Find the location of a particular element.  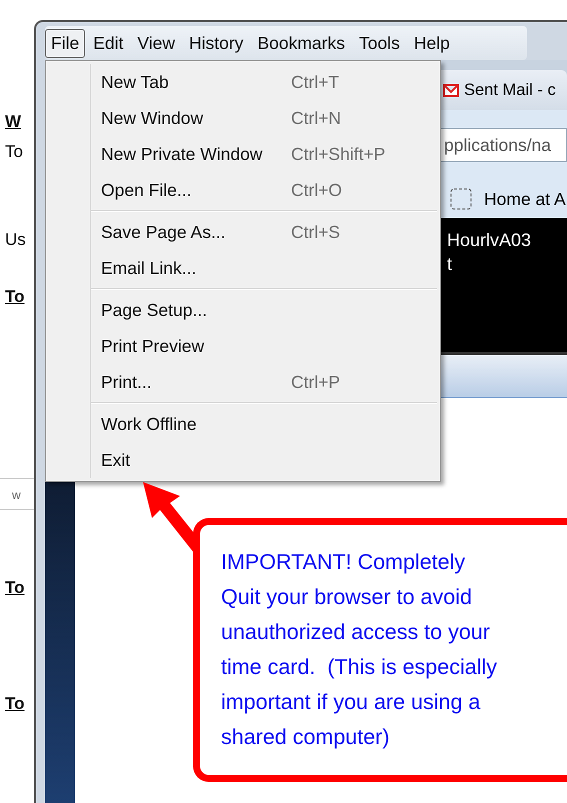

page-icon is located at coordinates (461, 199).